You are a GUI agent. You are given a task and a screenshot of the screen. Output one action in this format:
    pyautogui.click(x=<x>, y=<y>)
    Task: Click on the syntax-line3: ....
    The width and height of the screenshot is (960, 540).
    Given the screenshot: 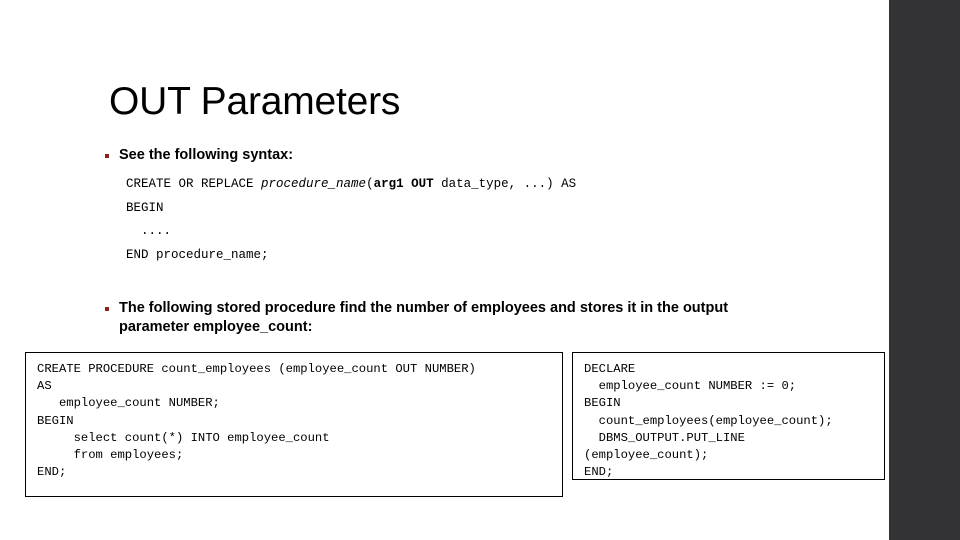 What is the action you would take?
    pyautogui.click(x=149, y=231)
    